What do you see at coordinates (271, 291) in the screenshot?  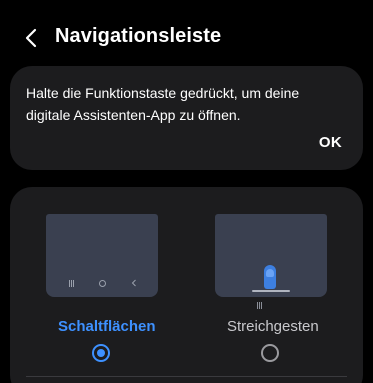 I see `gesture-handle-bar` at bounding box center [271, 291].